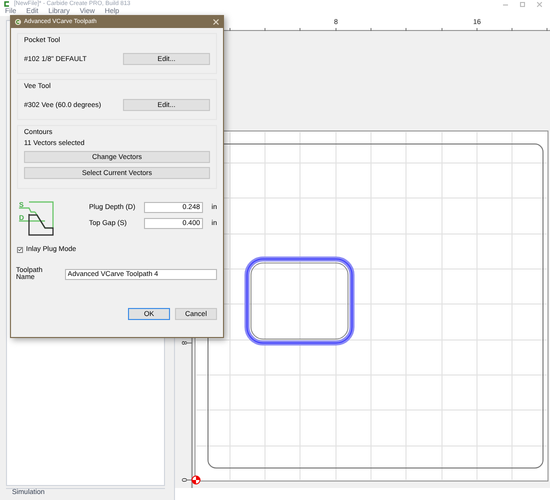 The width and height of the screenshot is (550, 500). I want to click on checkbox, so click(20, 249).